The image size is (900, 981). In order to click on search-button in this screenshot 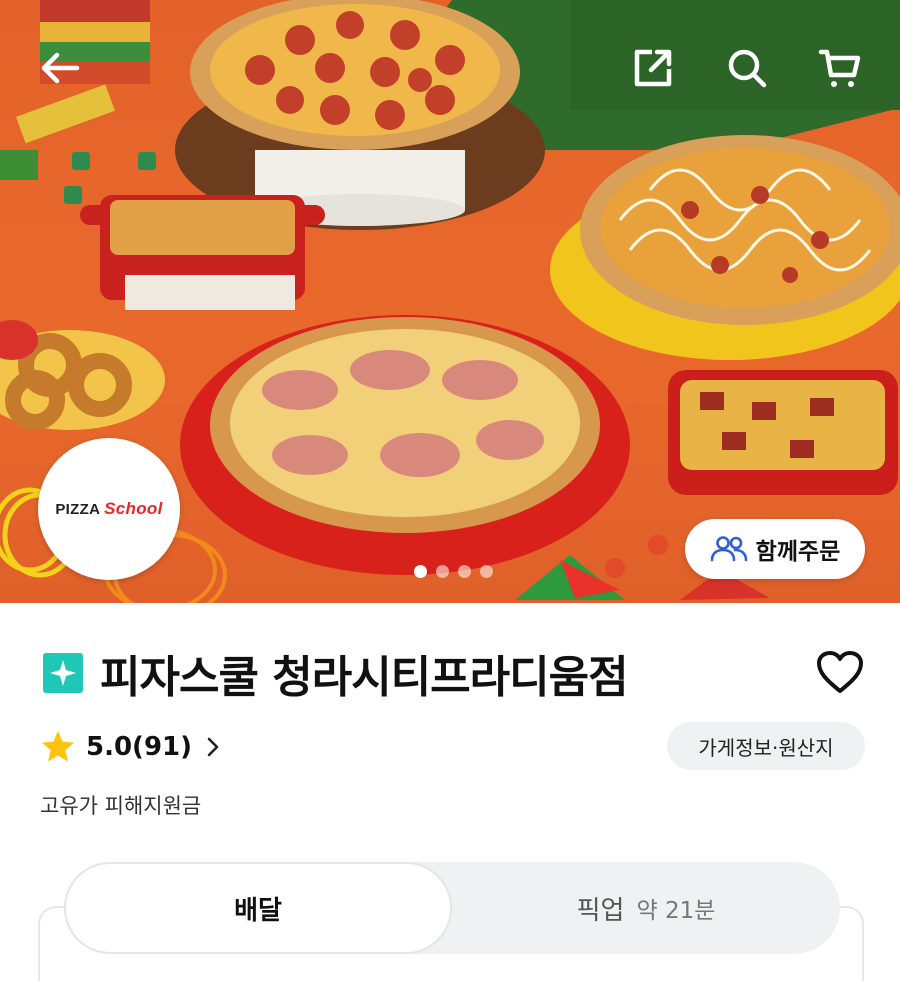, I will do `click(747, 68)`.